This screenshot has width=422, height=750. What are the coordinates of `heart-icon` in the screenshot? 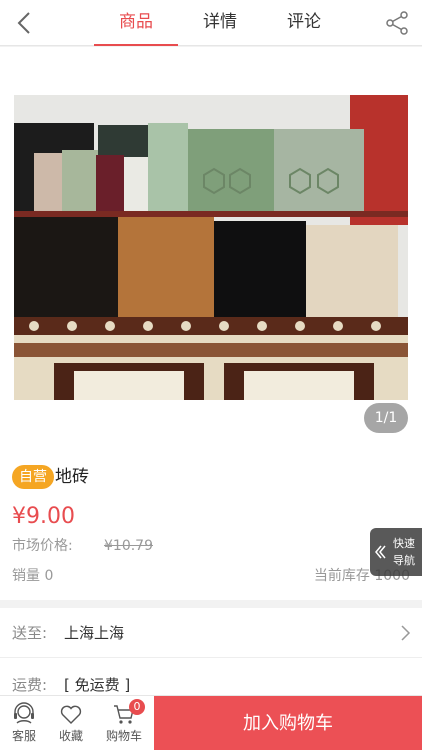 It's located at (71, 714).